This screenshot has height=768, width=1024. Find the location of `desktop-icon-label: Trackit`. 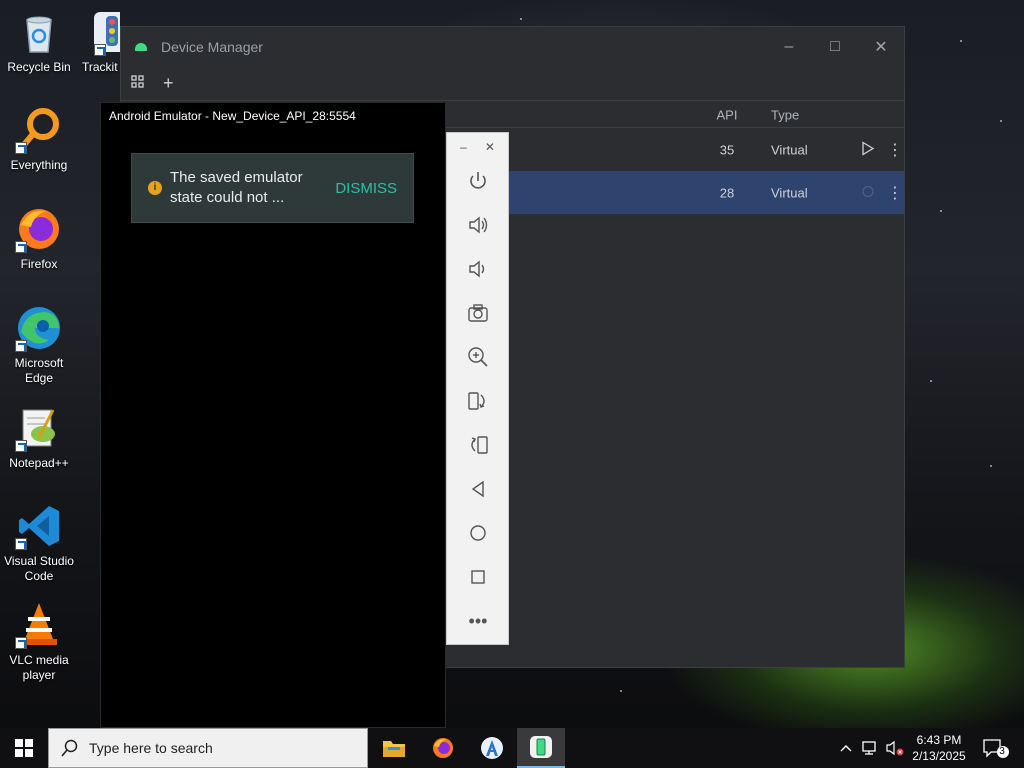

desktop-icon-label: Trackit is located at coordinates (100, 67).